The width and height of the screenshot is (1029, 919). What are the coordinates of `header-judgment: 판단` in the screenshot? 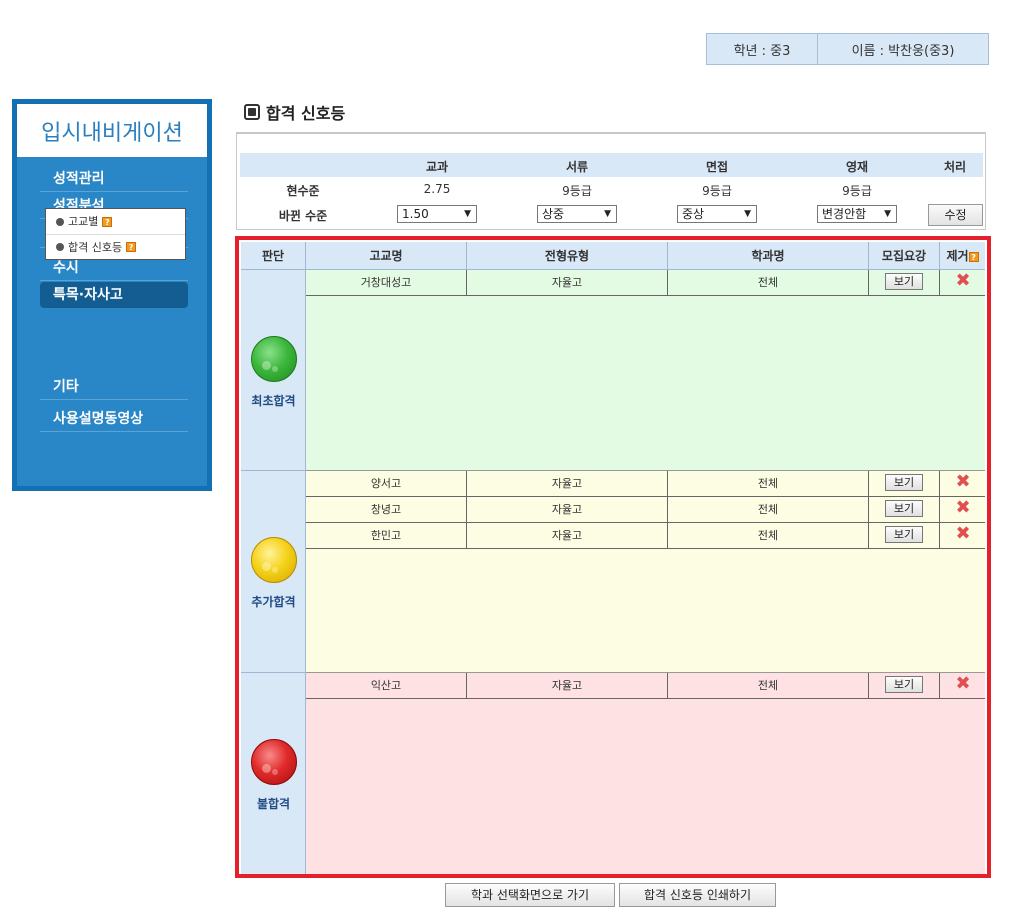 It's located at (273, 256).